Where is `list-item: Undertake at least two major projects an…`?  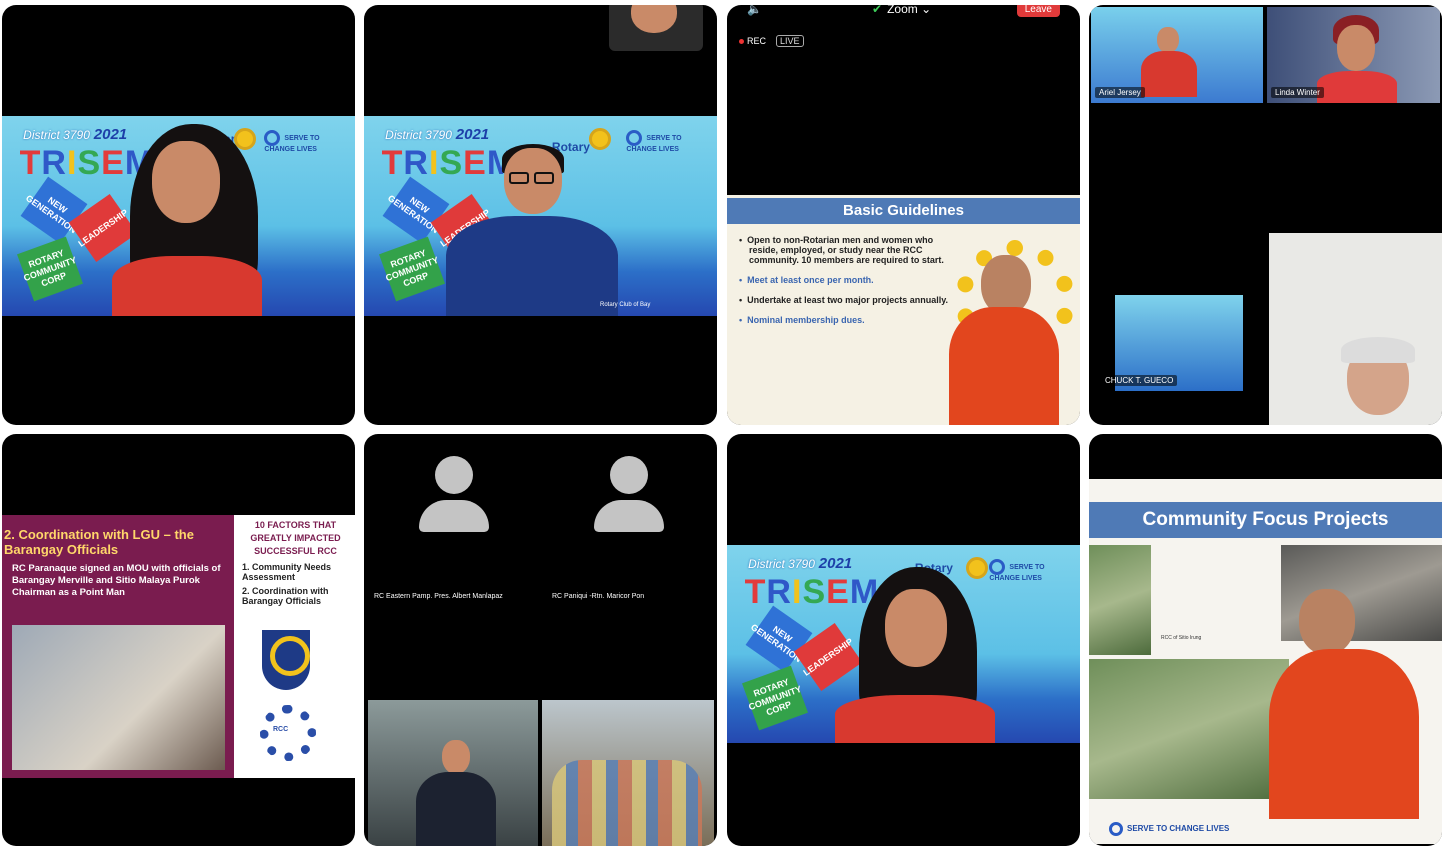 list-item: Undertake at least two major projects an… is located at coordinates (848, 300).